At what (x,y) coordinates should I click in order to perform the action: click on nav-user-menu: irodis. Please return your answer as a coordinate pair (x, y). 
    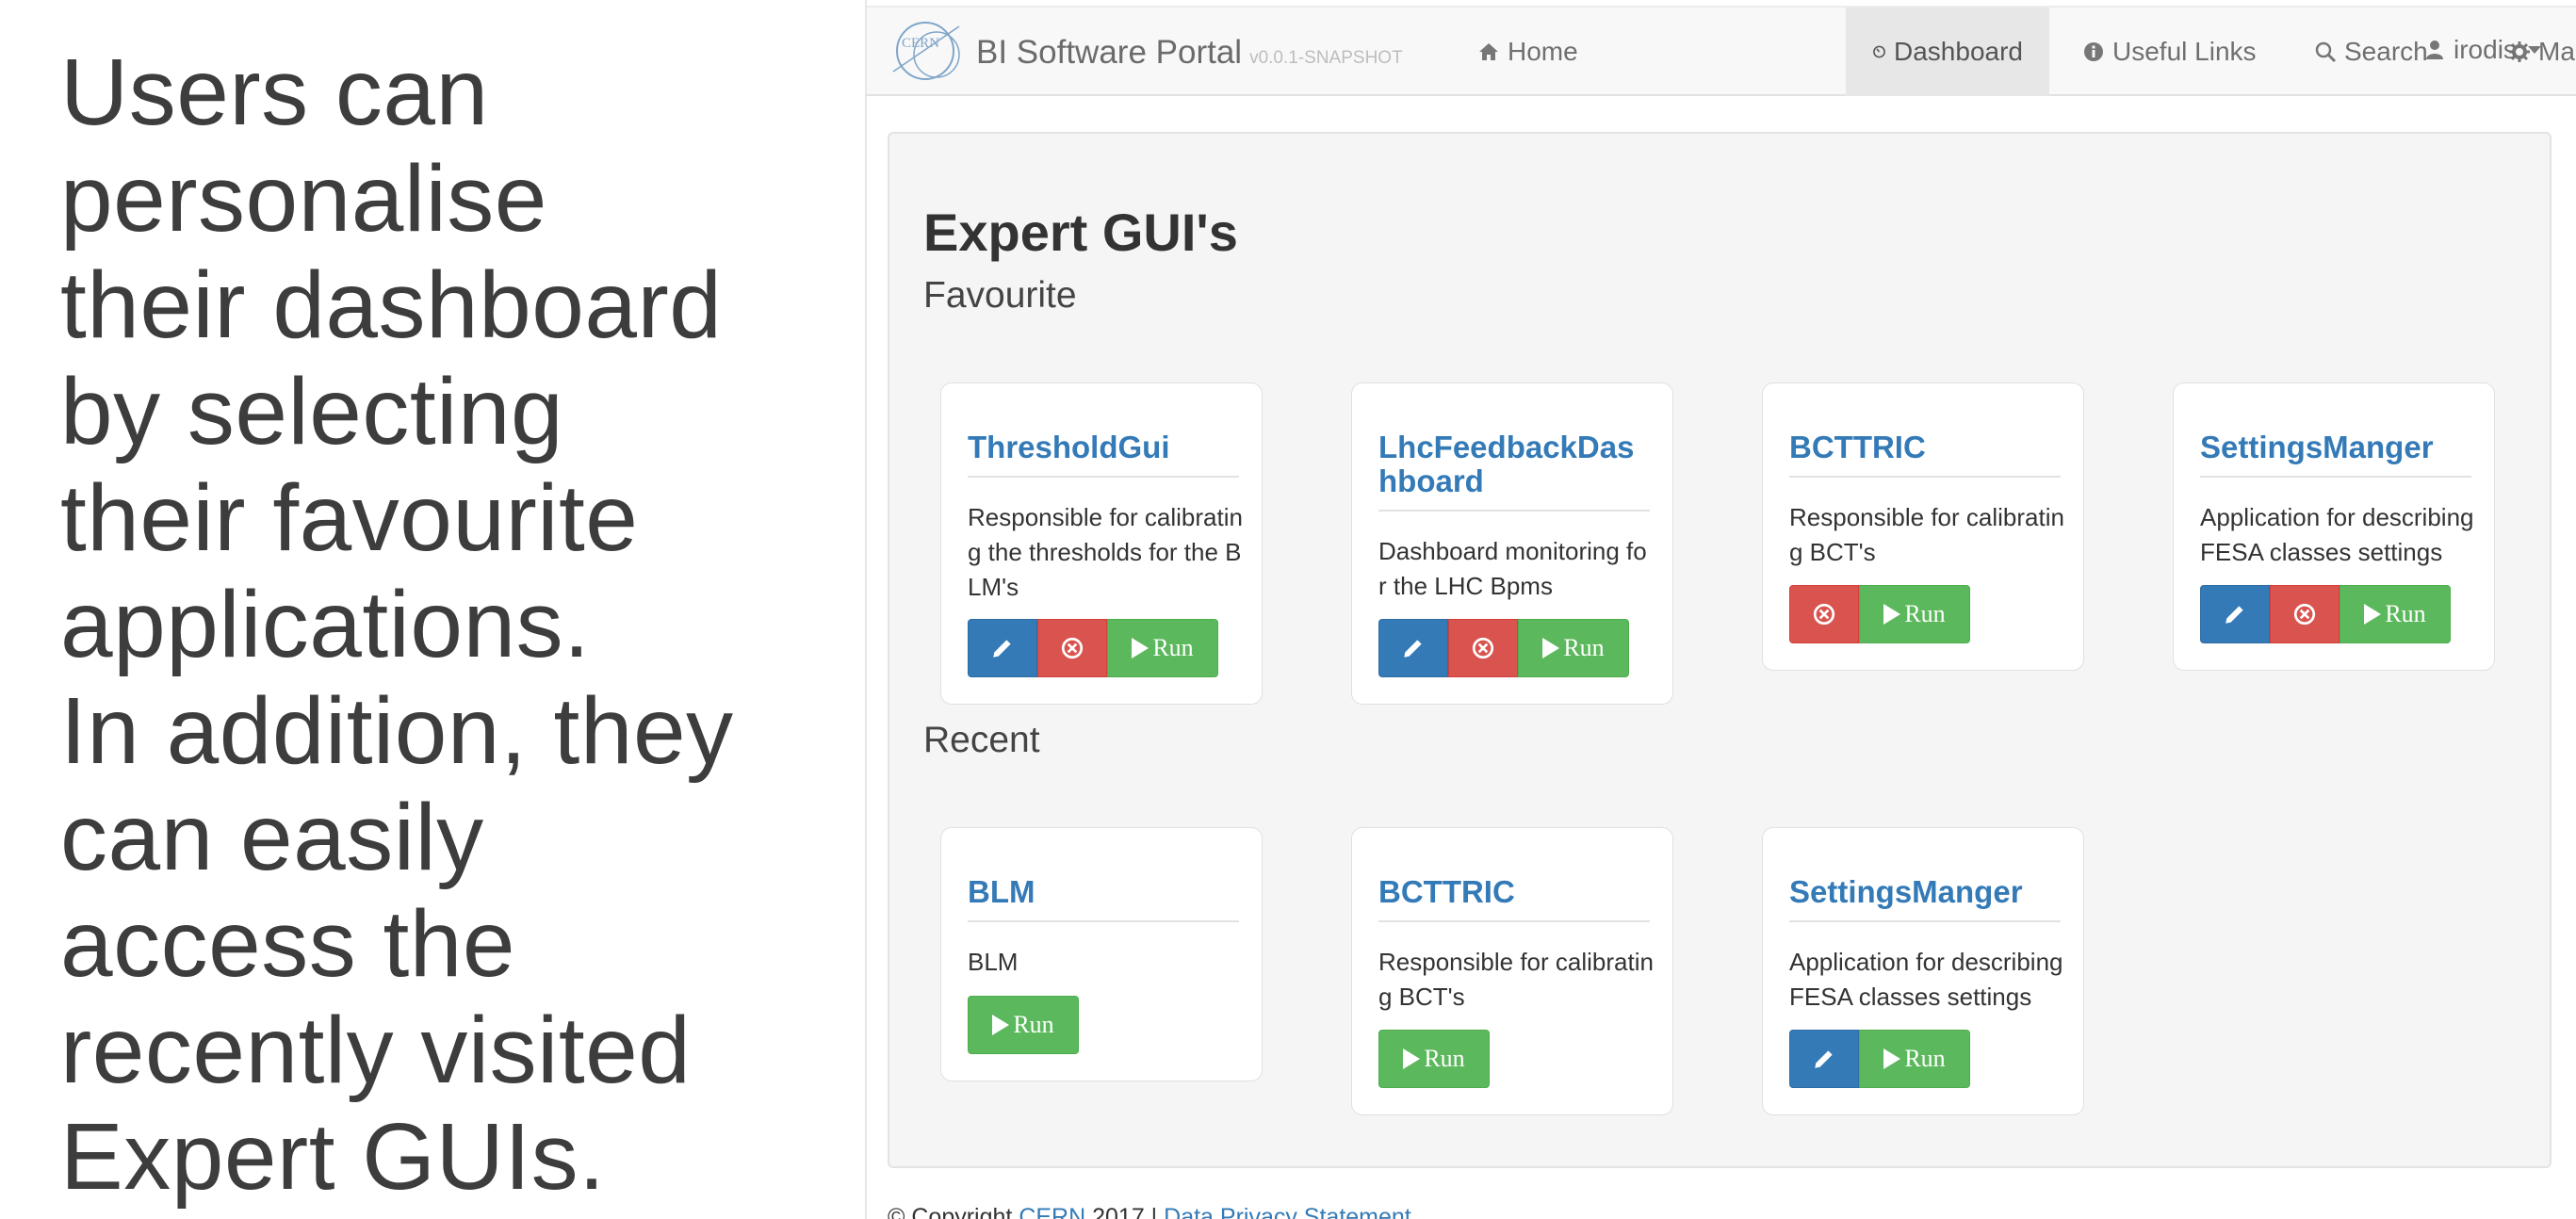
    Looking at the image, I should click on (2482, 50).